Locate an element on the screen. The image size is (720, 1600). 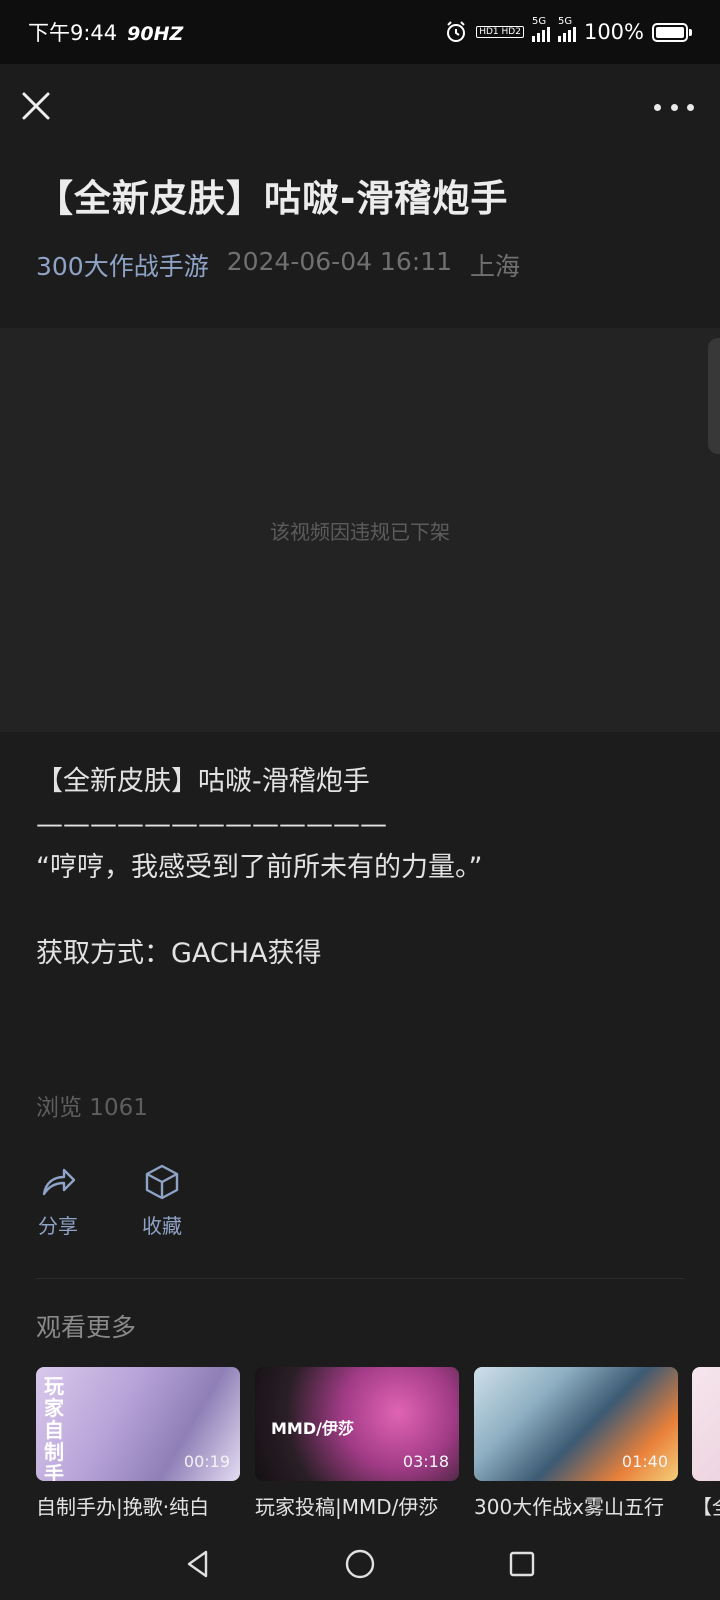
description-line: 获取方式：GACHA获得 is located at coordinates (179, 953).